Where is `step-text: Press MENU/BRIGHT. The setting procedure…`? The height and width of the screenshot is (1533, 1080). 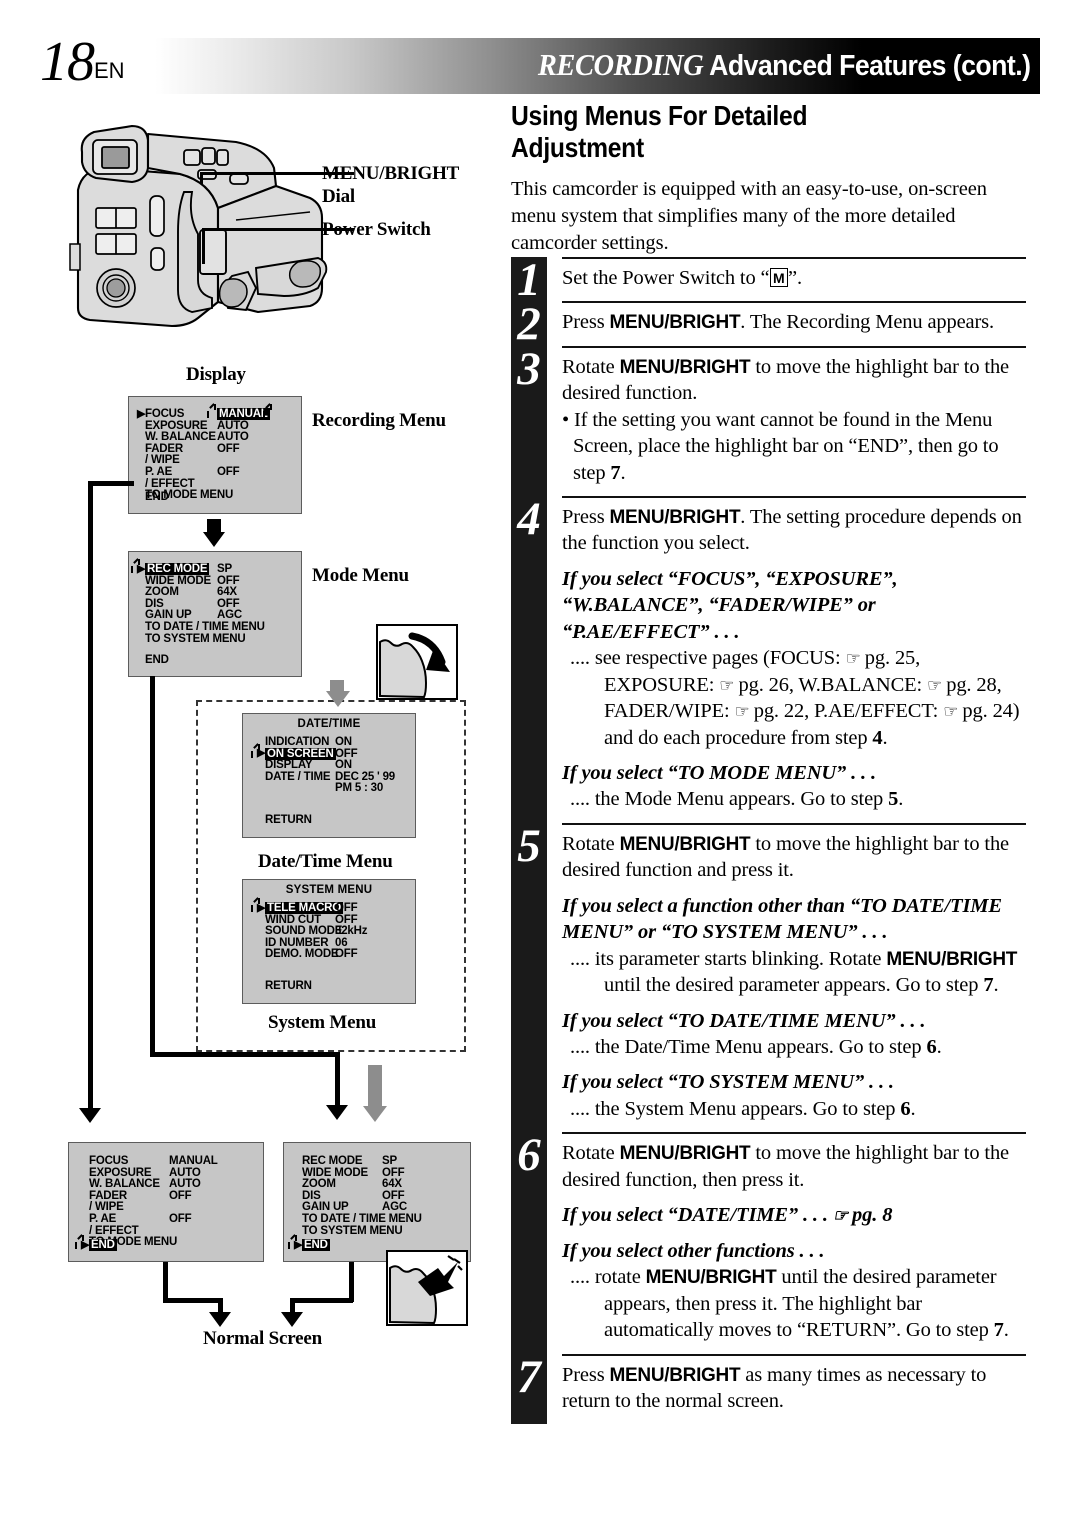
step-text: Press MENU/BRIGHT. The setting procedure… is located at coordinates (792, 530).